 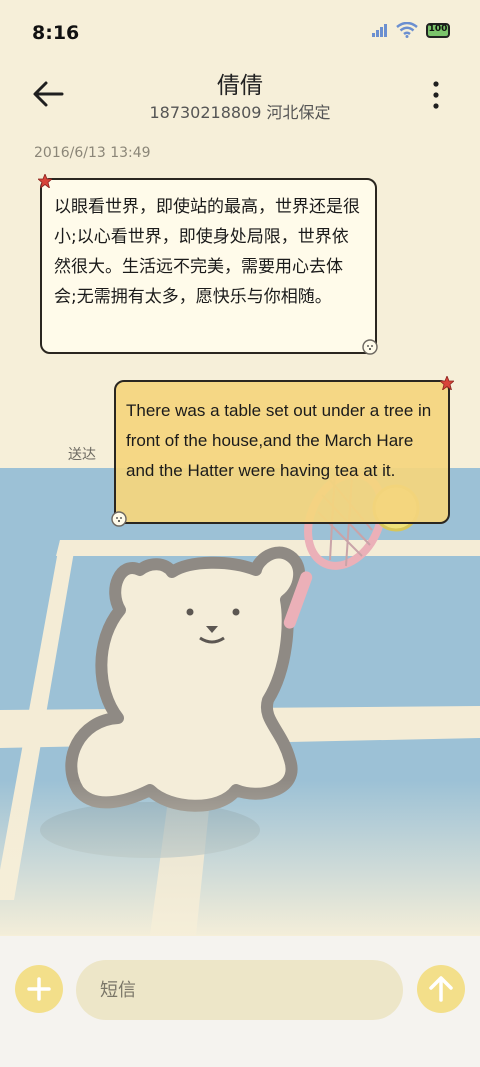 What do you see at coordinates (56, 33) in the screenshot?
I see `status-time: 8:16` at bounding box center [56, 33].